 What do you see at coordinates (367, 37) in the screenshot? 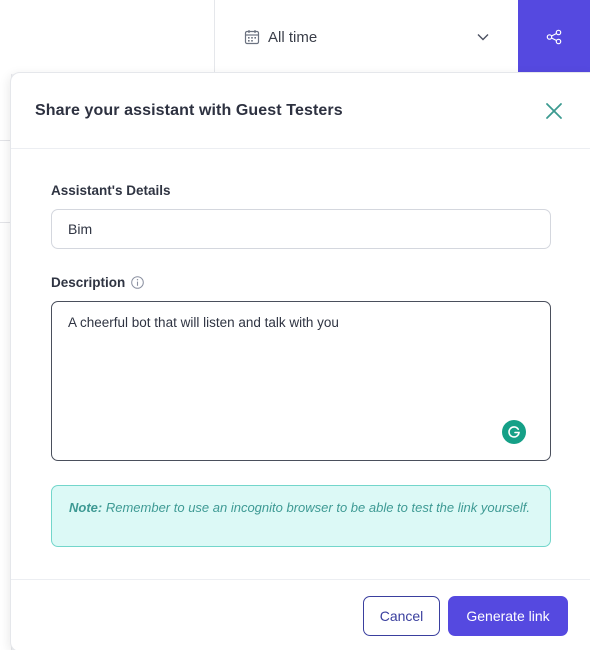
I see `date-range-dropdown: All time` at bounding box center [367, 37].